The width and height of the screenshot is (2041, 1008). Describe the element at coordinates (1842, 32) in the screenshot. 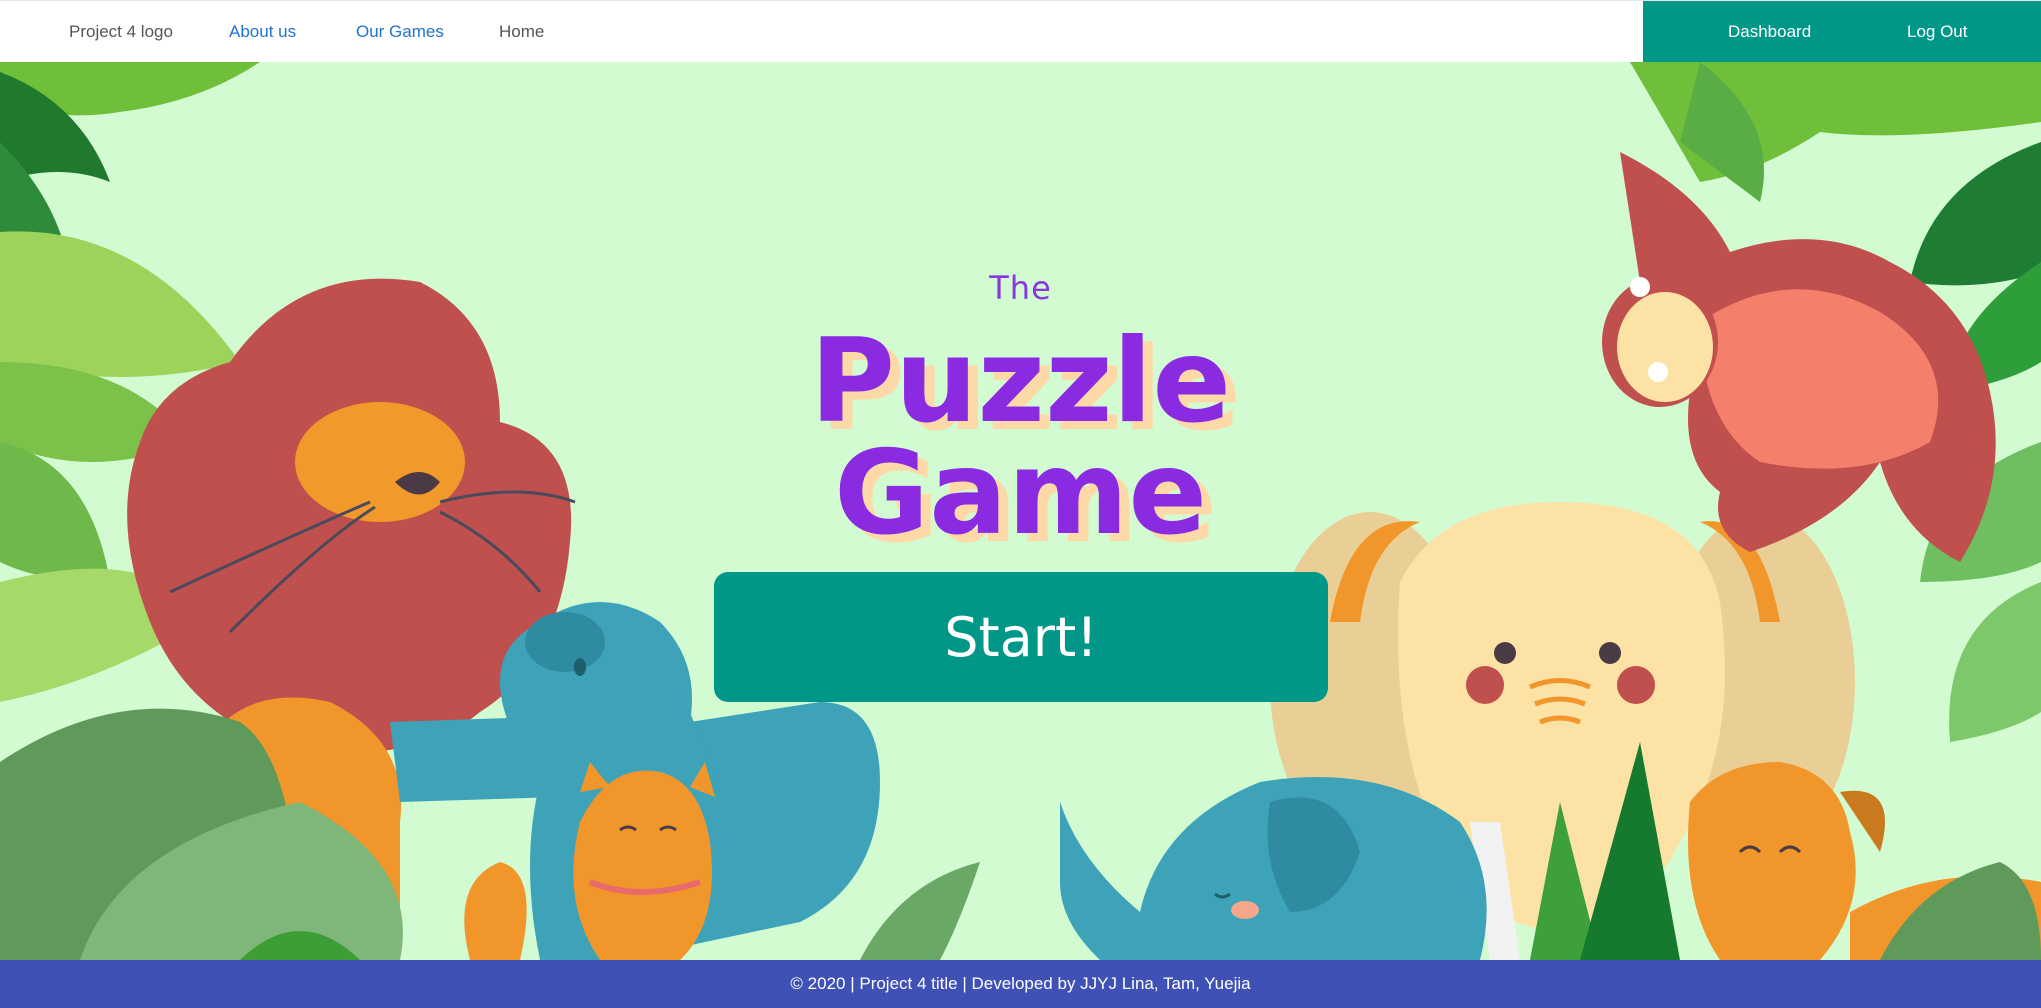

I see `nav-account-area: Dashboard Log Out` at that location.